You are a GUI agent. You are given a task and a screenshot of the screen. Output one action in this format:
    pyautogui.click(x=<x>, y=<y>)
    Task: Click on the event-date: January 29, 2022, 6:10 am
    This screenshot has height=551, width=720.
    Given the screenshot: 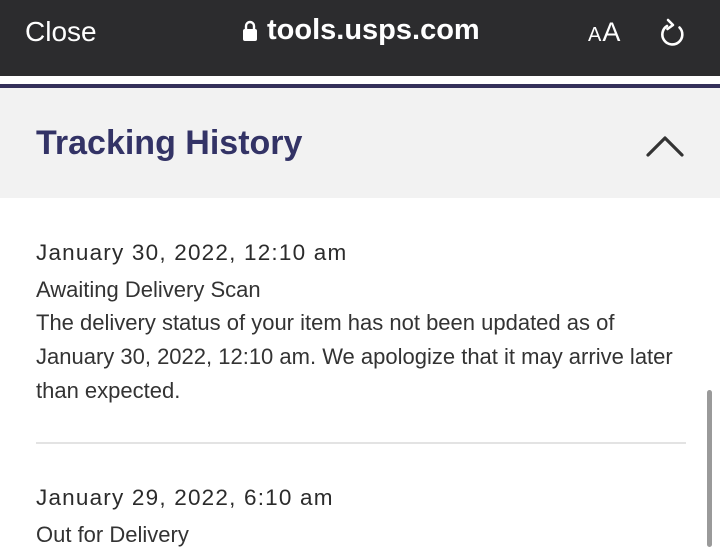 What is the action you would take?
    pyautogui.click(x=185, y=497)
    